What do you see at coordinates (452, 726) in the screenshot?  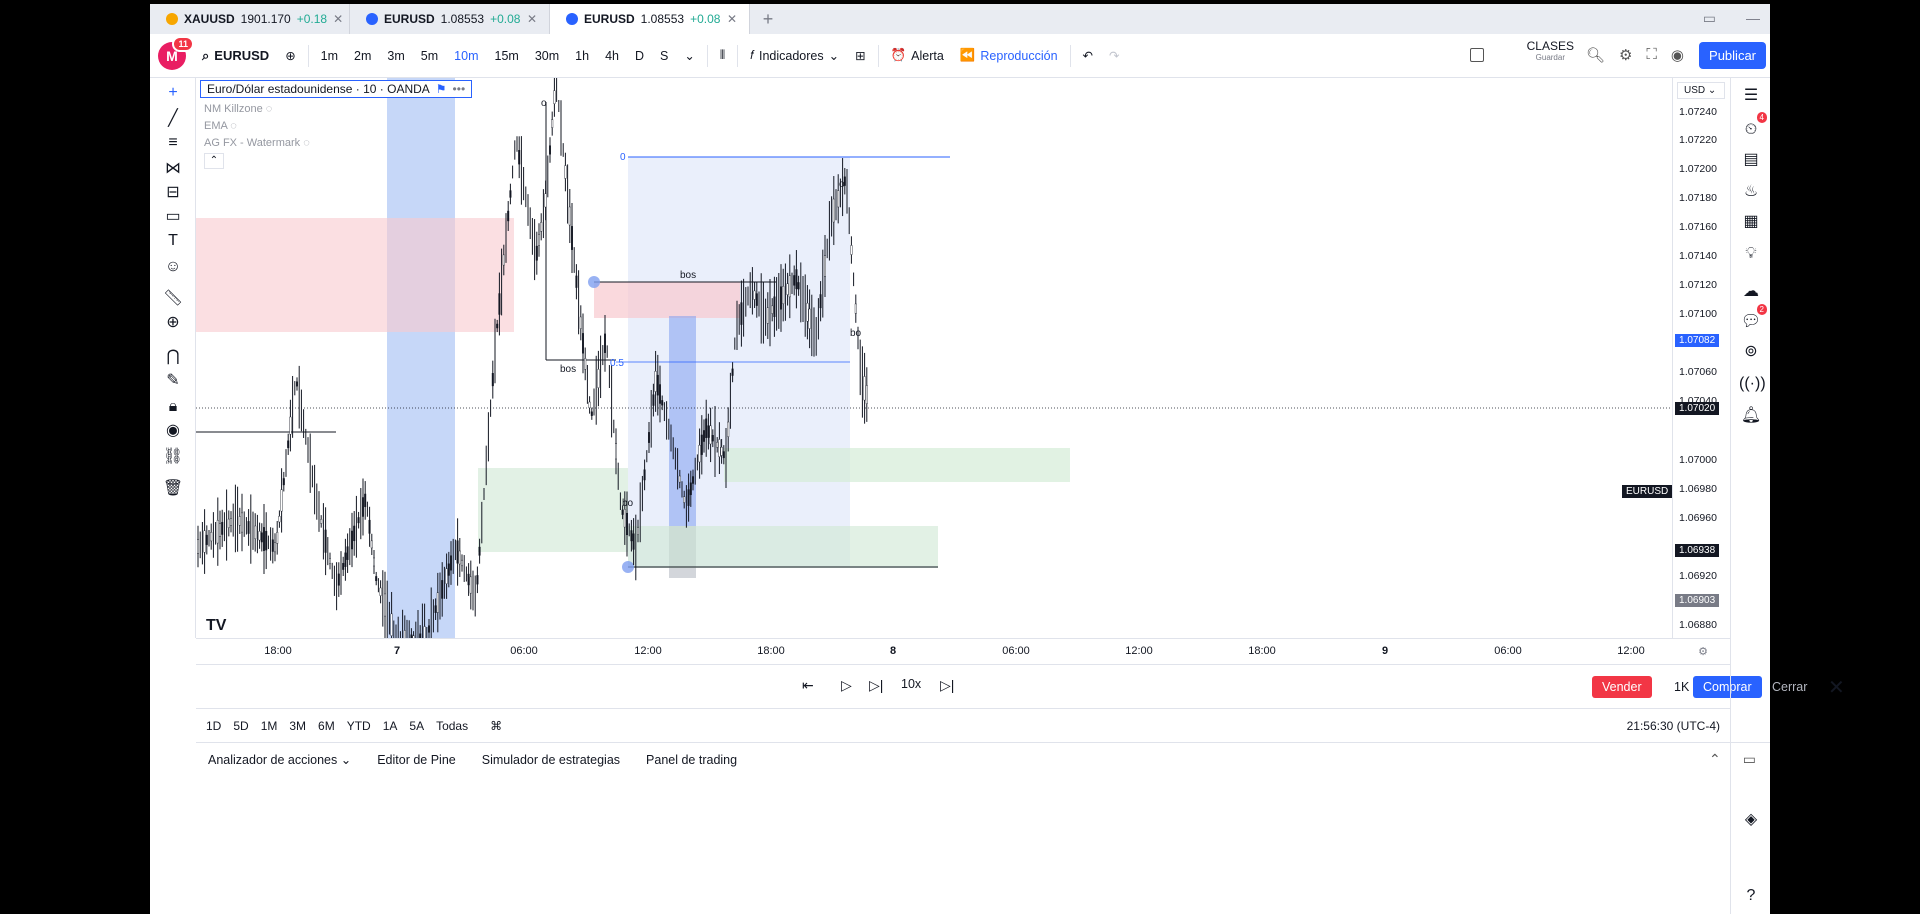 I see `period-all: Todas` at bounding box center [452, 726].